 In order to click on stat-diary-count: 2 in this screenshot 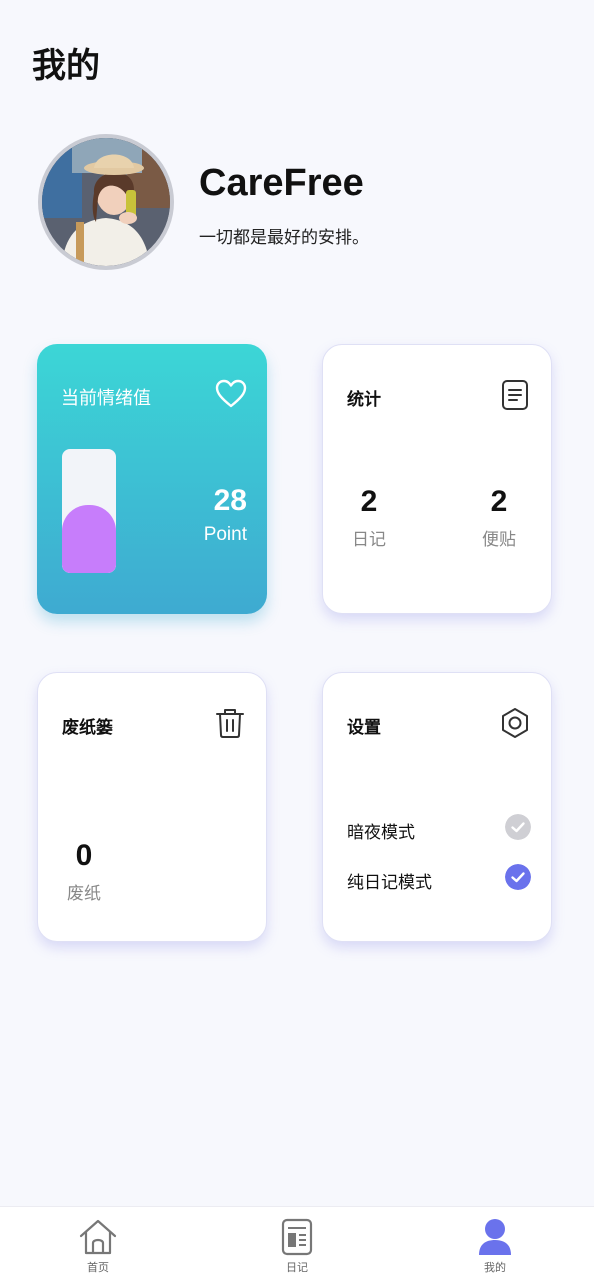, I will do `click(369, 501)`.